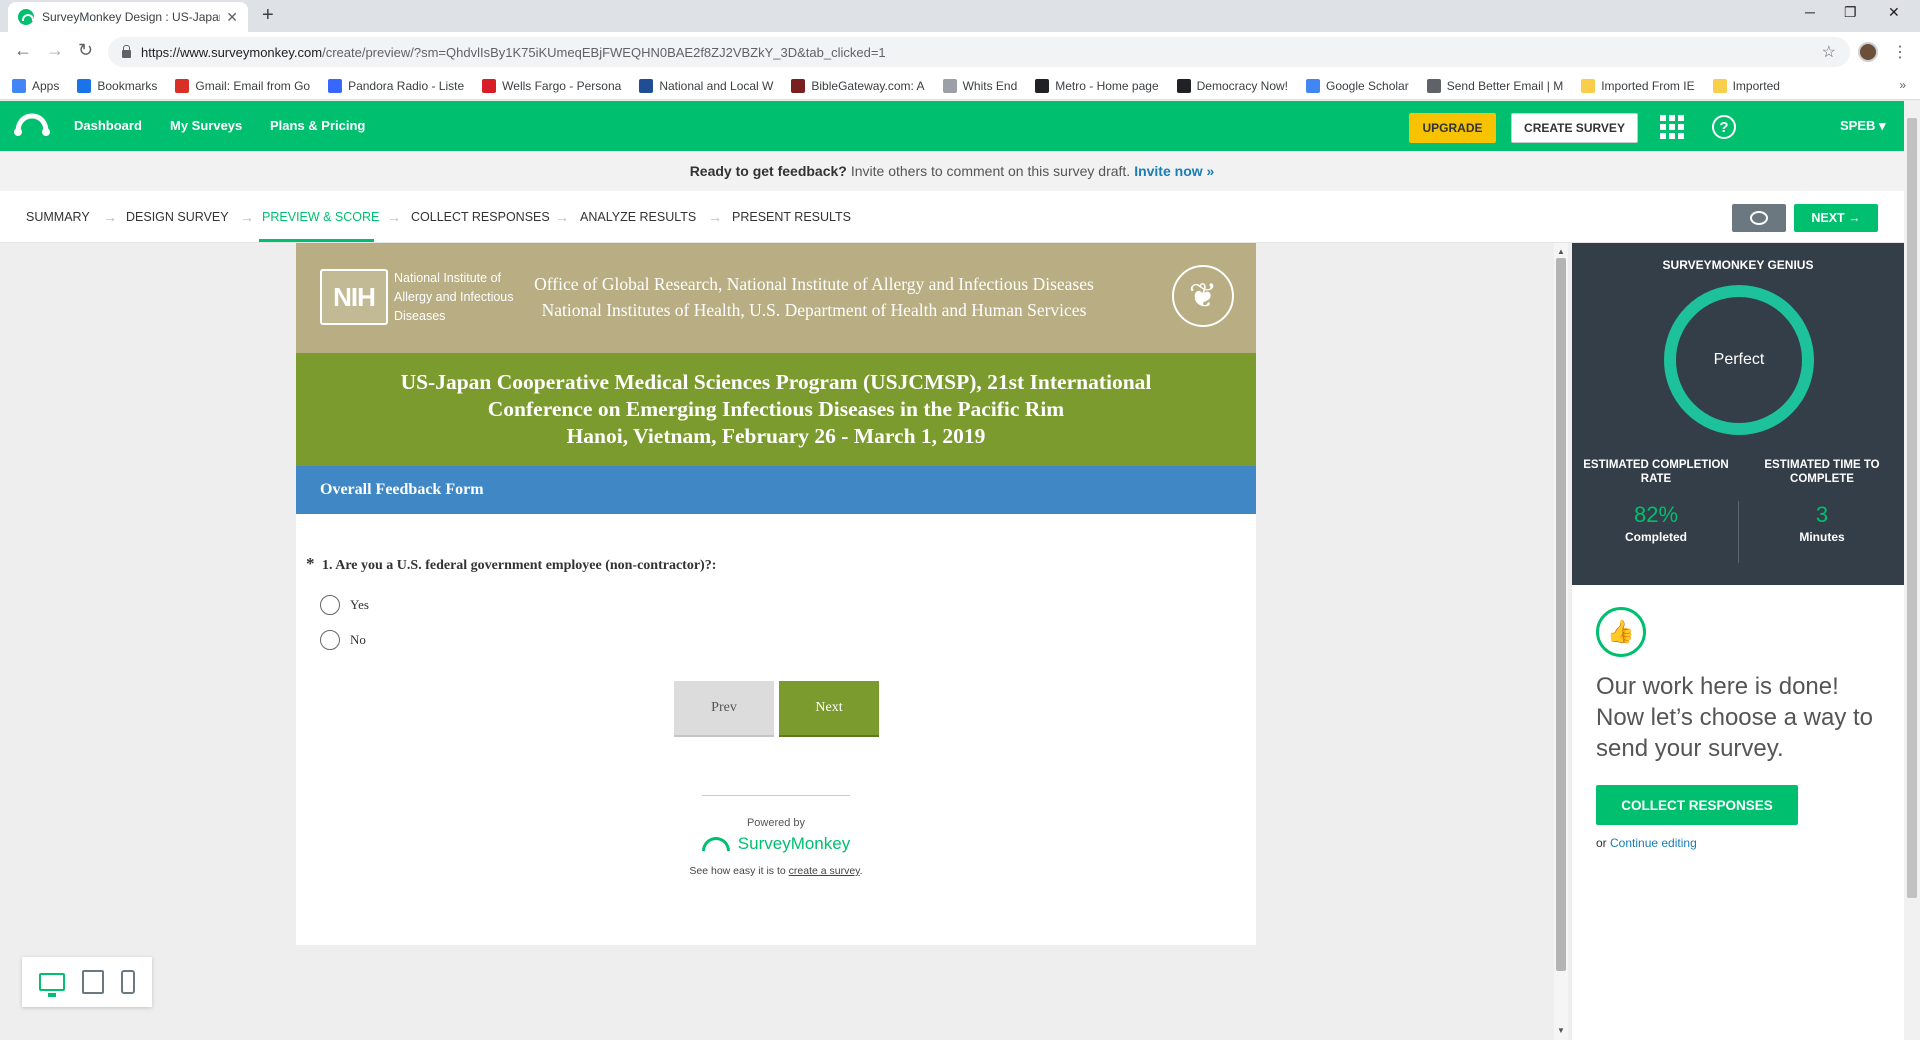 Image resolution: width=1920 pixels, height=1040 pixels. What do you see at coordinates (92, 982) in the screenshot?
I see `tablet-icon` at bounding box center [92, 982].